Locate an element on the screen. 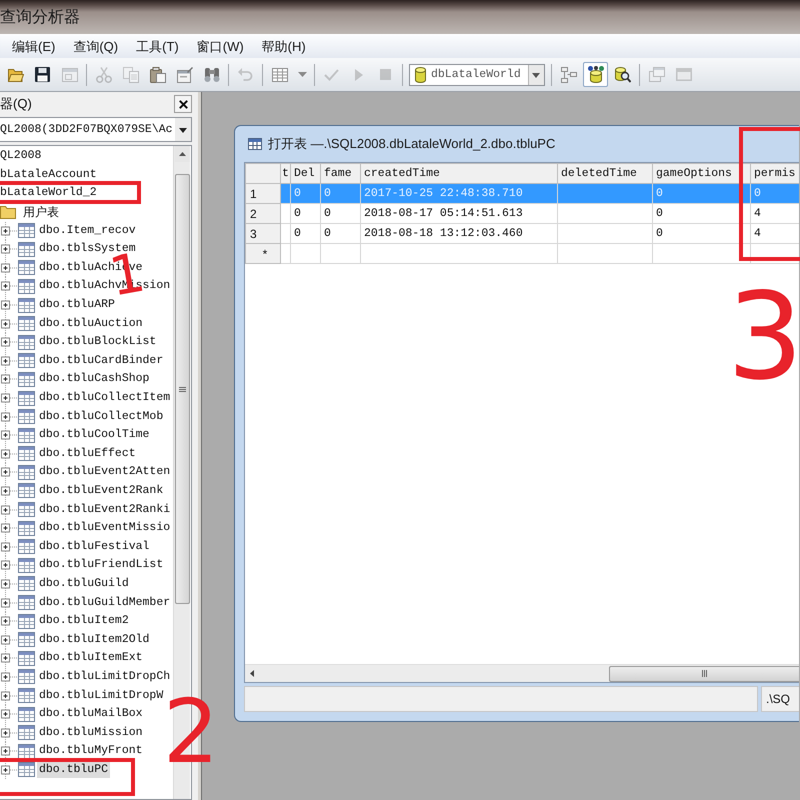 This screenshot has height=800, width=800. tree-item: dbo.tbluMailBox is located at coordinates (91, 714).